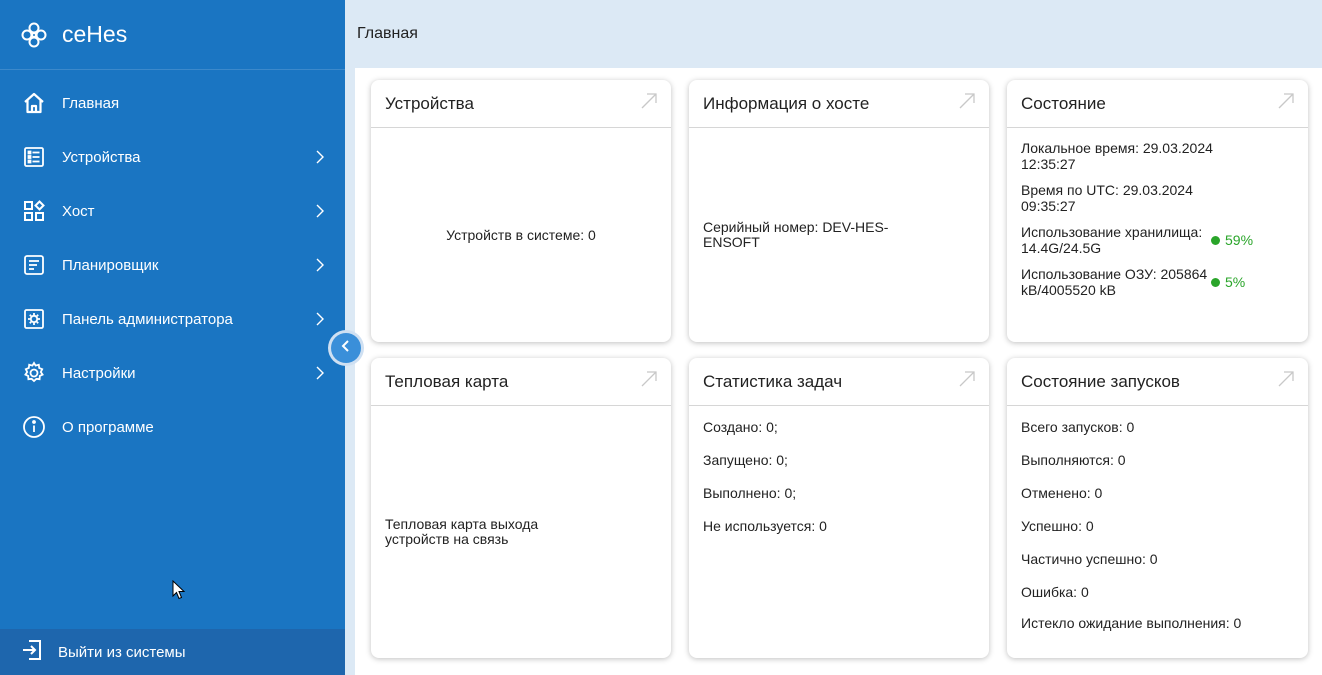 Image resolution: width=1322 pixels, height=675 pixels. I want to click on card-header: Тепловая карта, so click(521, 382).